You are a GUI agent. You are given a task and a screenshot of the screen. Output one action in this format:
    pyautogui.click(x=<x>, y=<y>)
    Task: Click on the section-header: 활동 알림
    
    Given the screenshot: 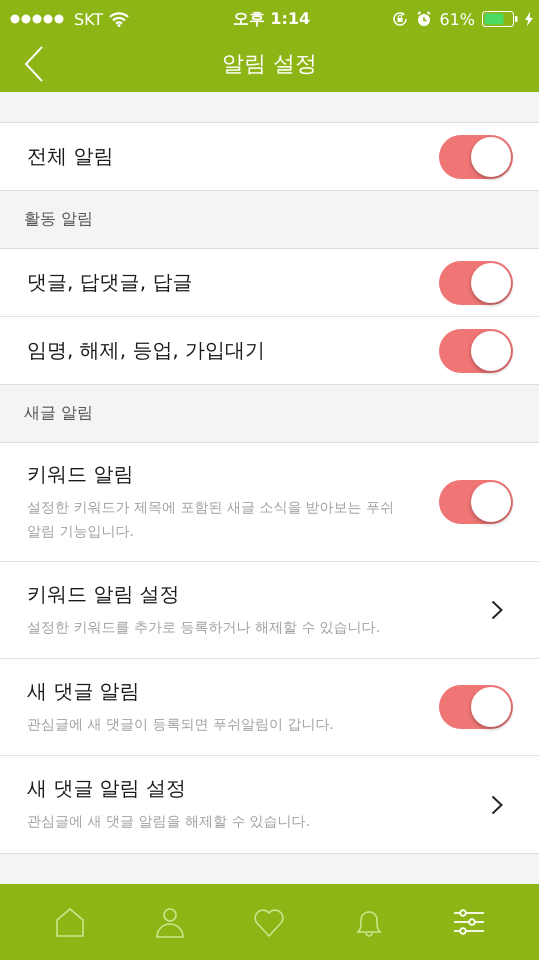 What is the action you would take?
    pyautogui.click(x=58, y=219)
    